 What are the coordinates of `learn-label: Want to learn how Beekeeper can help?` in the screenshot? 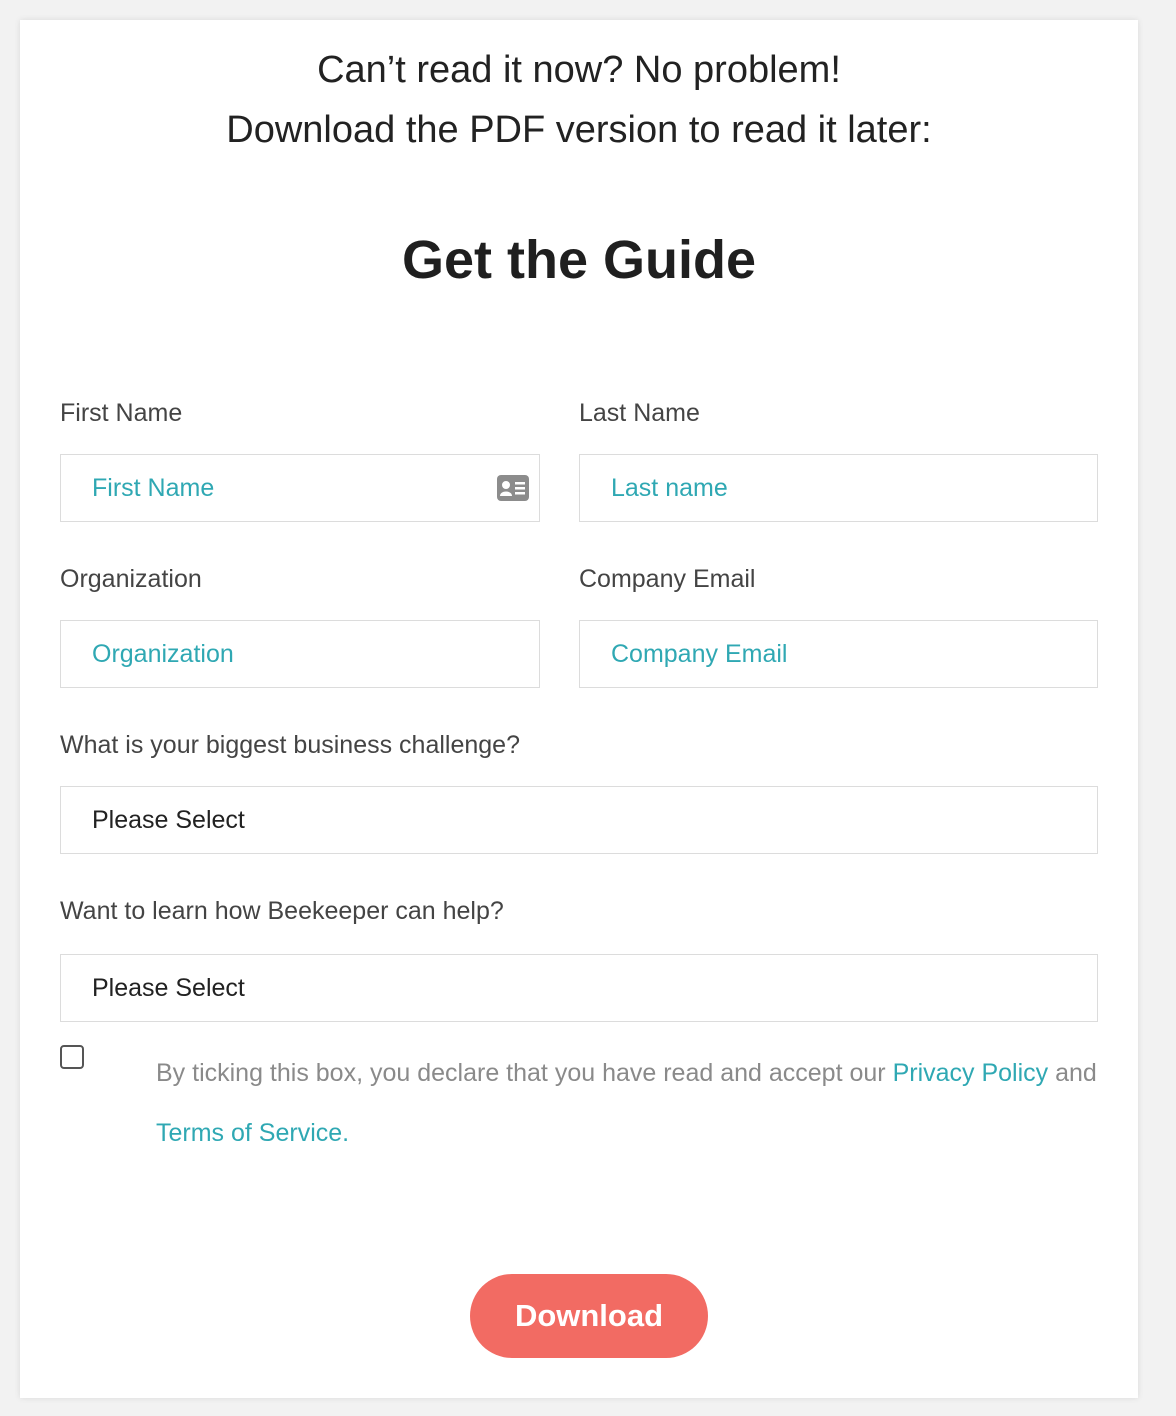 It's located at (282, 911).